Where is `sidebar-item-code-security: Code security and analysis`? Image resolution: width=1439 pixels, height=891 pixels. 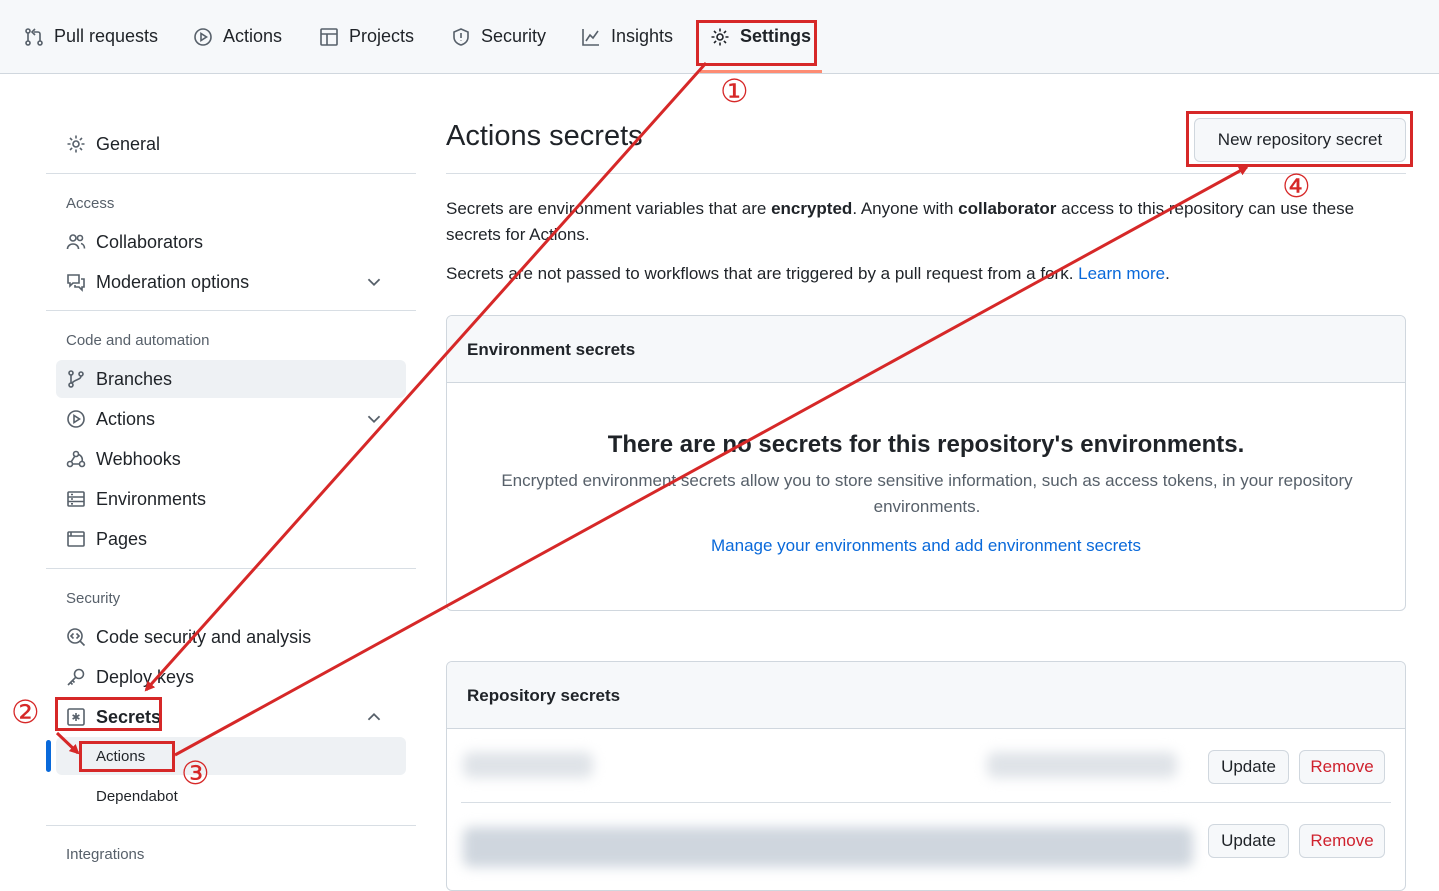
sidebar-item-code-security: Code security and analysis is located at coordinates (231, 637).